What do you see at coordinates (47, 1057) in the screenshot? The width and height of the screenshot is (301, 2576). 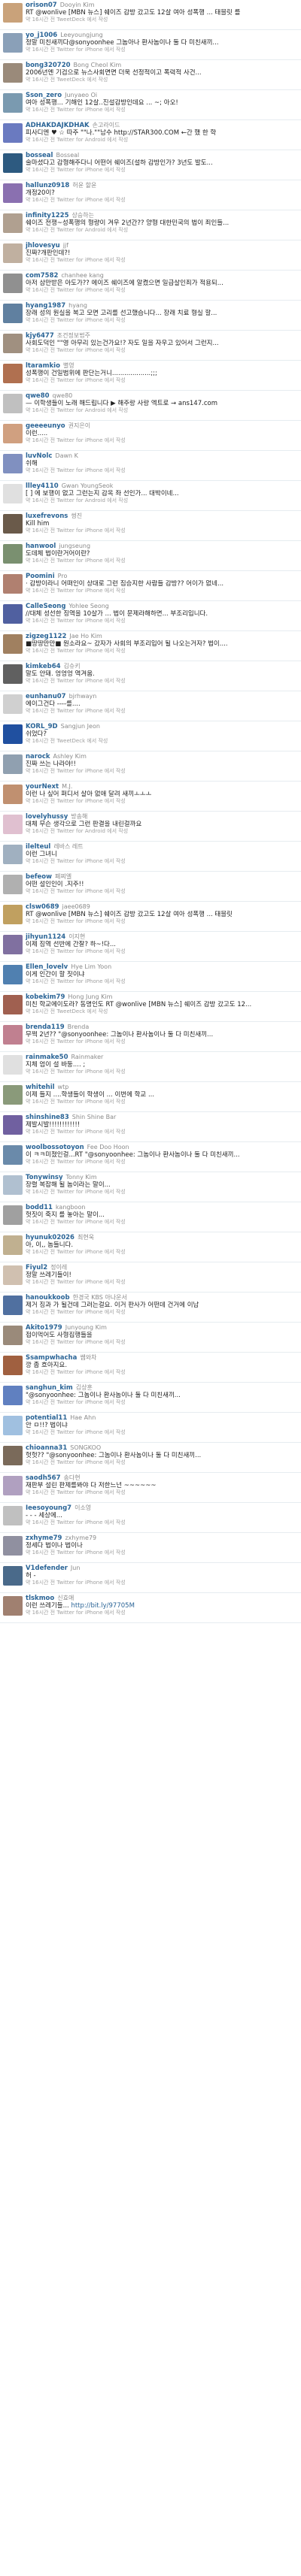 I see `user-handle: rainmake50` at bounding box center [47, 1057].